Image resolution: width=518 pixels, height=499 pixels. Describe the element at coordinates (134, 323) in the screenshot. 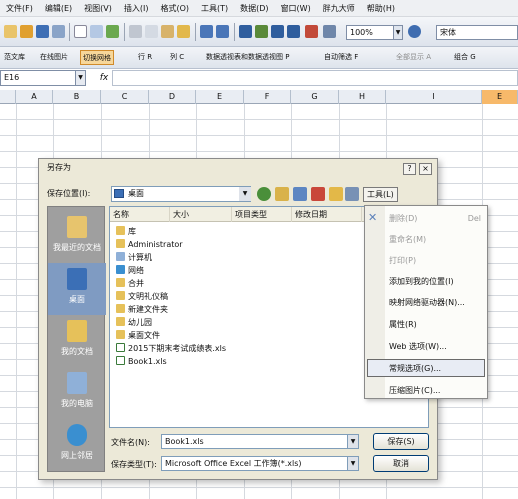

I see `file-item: 幼儿园` at that location.